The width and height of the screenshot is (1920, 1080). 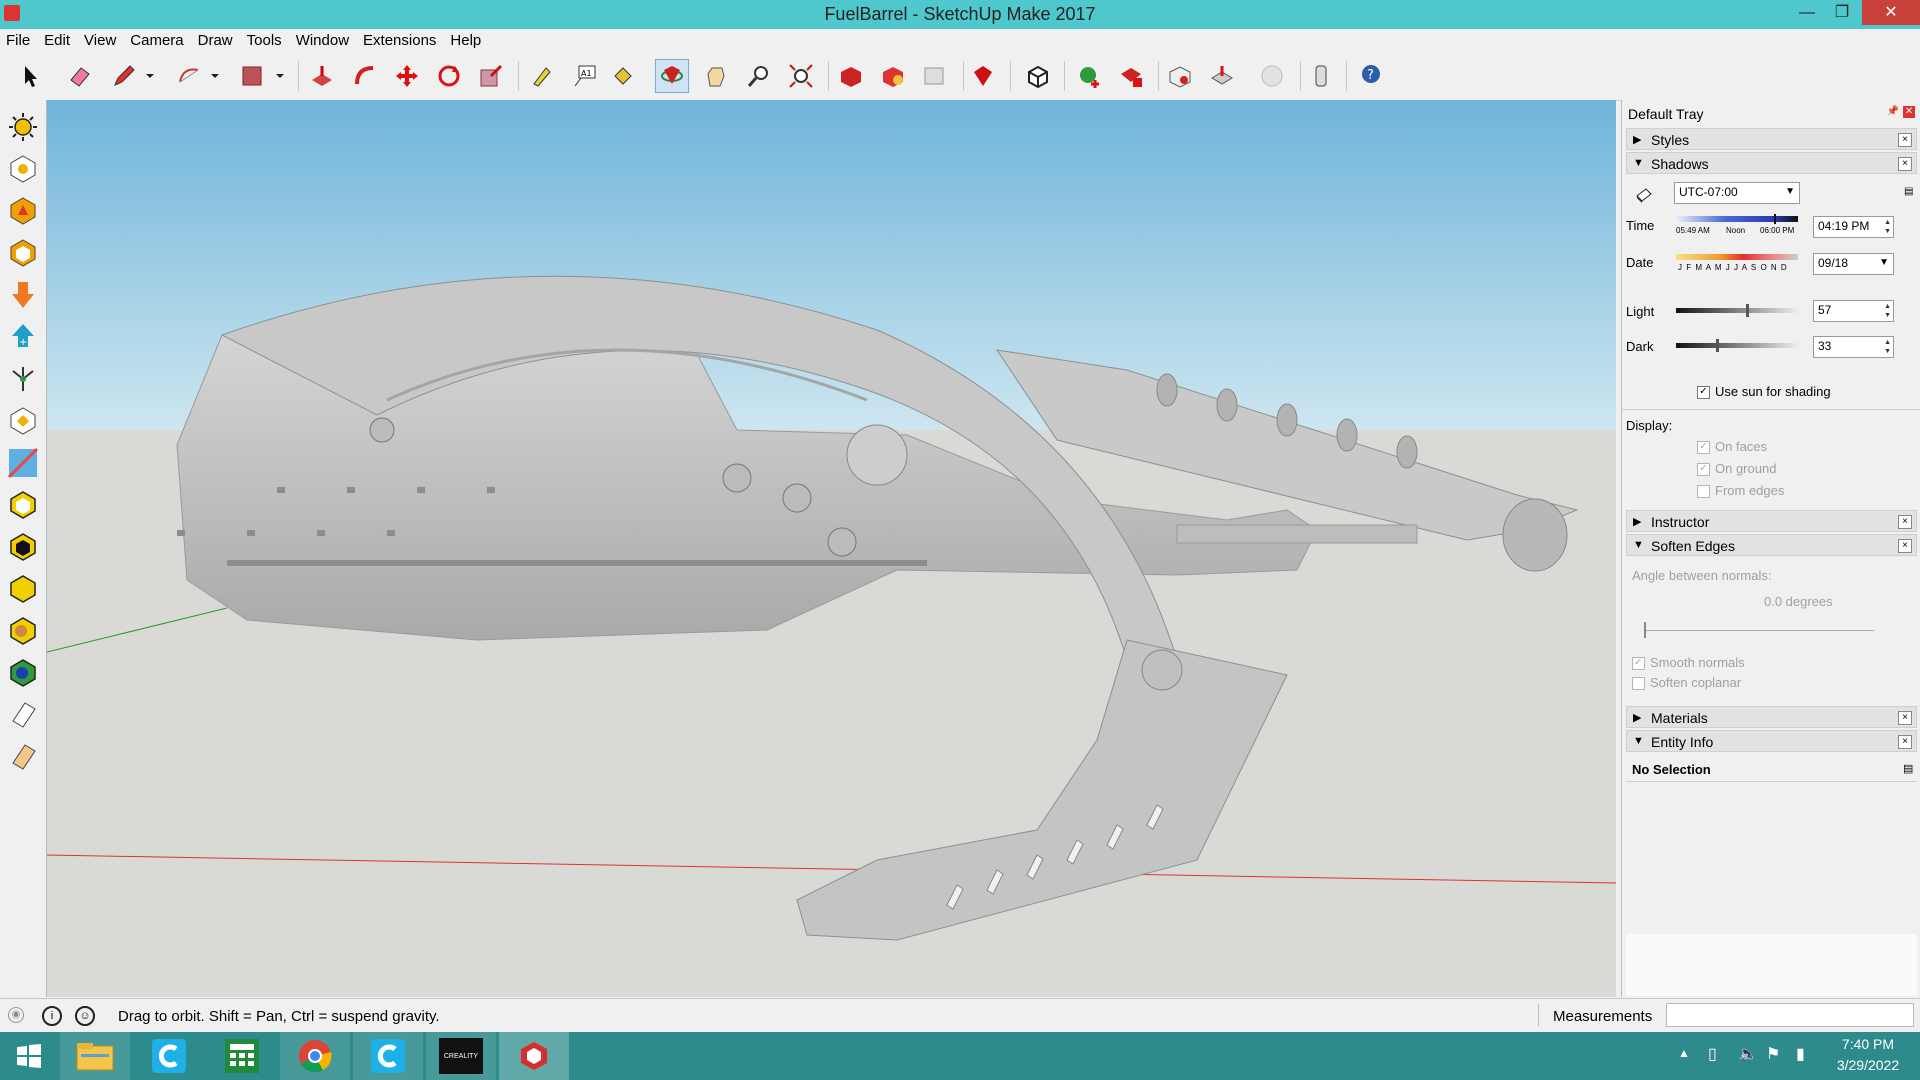 I want to click on scale-icon, so click(x=491, y=76).